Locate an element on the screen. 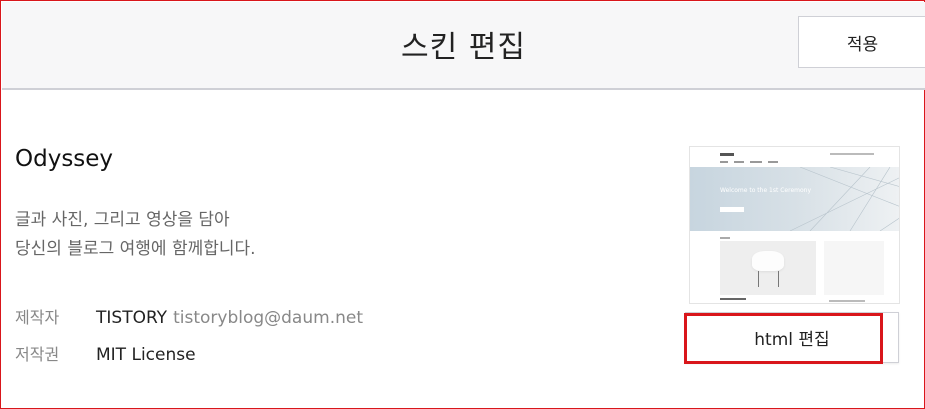 This screenshot has height=409, width=925. skin-name: Odyssey is located at coordinates (64, 159).